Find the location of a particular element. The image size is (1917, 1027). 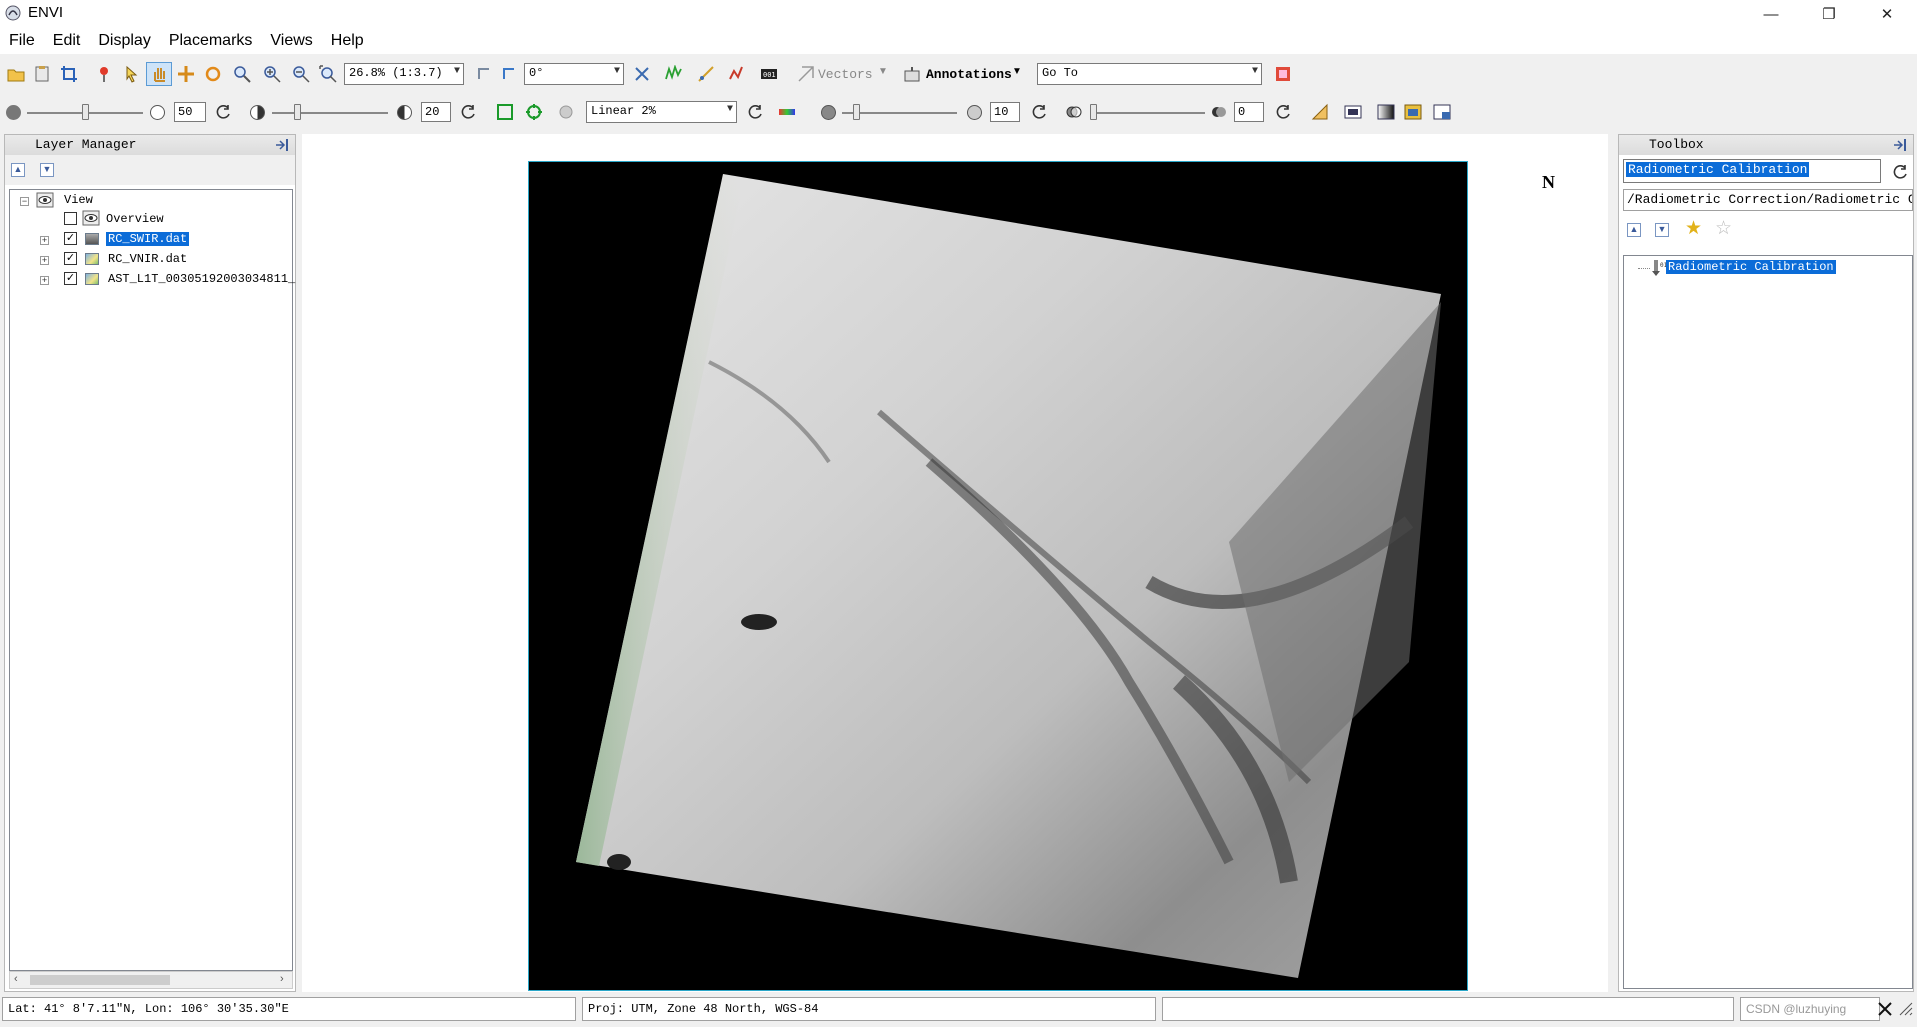

move-layer-down-button: ▼ is located at coordinates (47, 170).